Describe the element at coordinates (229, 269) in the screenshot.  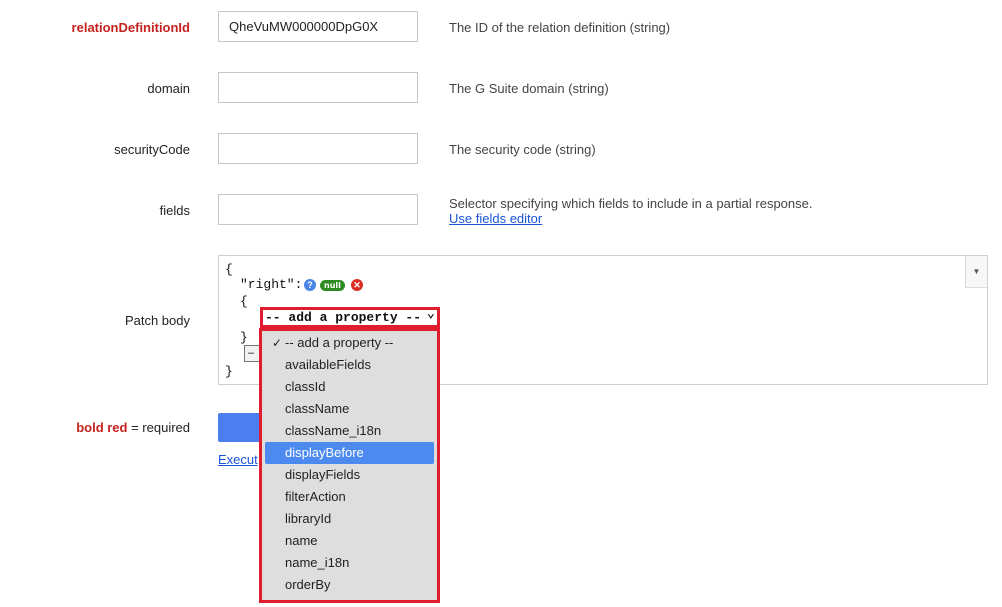
I see `json-open-brace: {` at that location.